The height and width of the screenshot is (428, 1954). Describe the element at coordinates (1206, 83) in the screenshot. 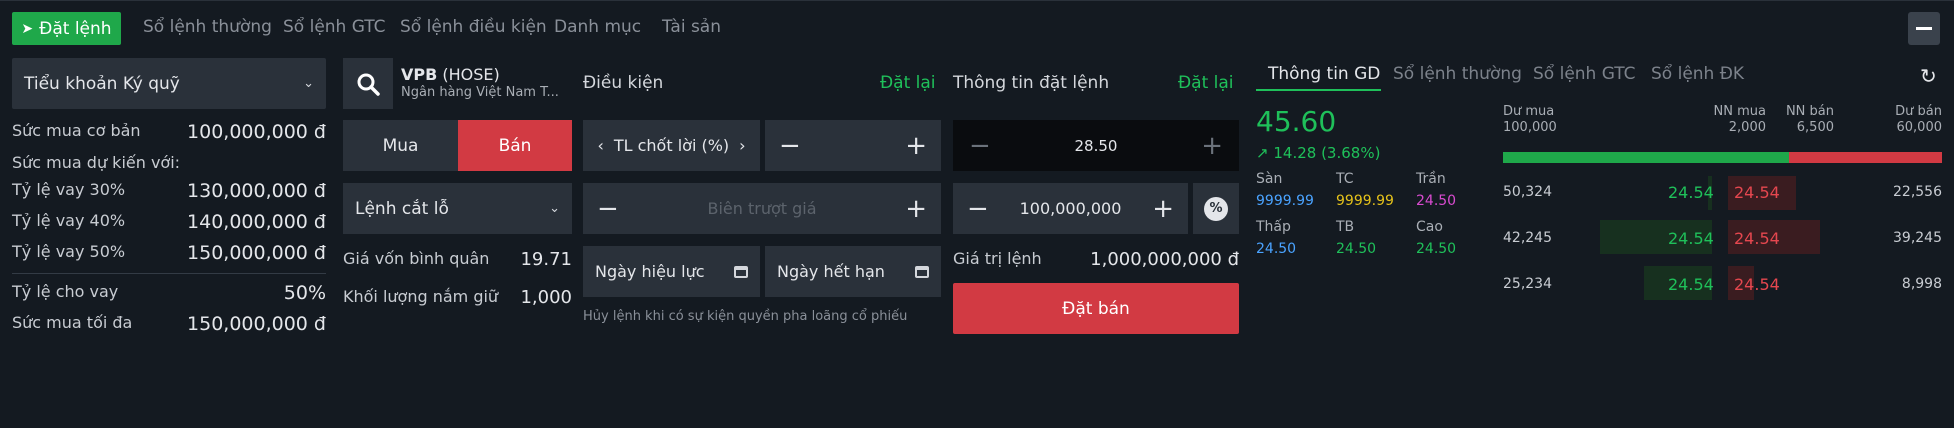

I see `order-info-reset-link: Đặt lại` at that location.